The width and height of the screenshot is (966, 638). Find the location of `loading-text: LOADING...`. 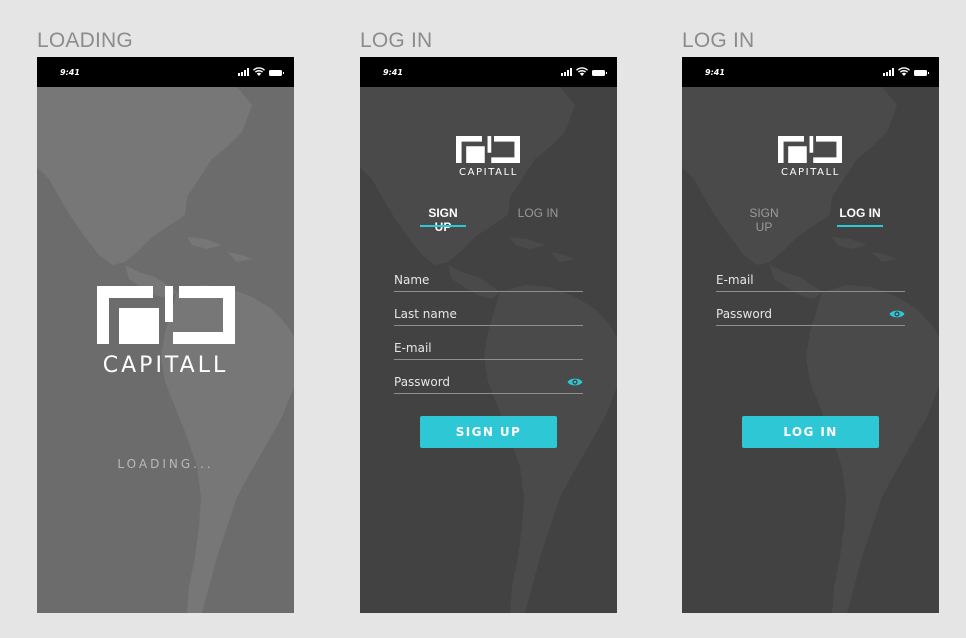

loading-text: LOADING... is located at coordinates (165, 464).